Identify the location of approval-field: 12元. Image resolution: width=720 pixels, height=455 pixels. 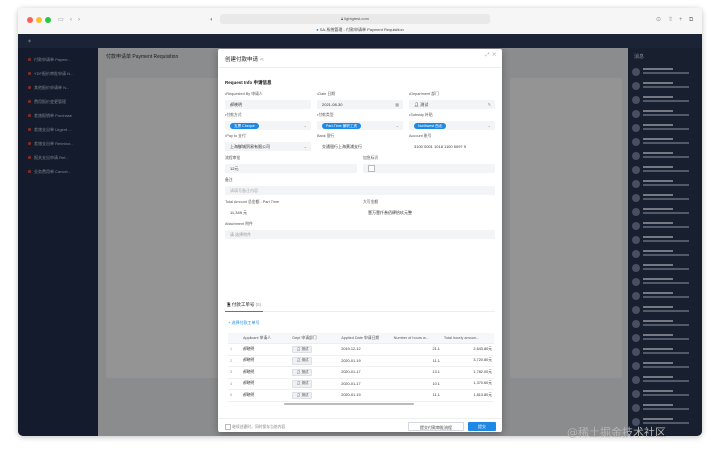
(291, 168).